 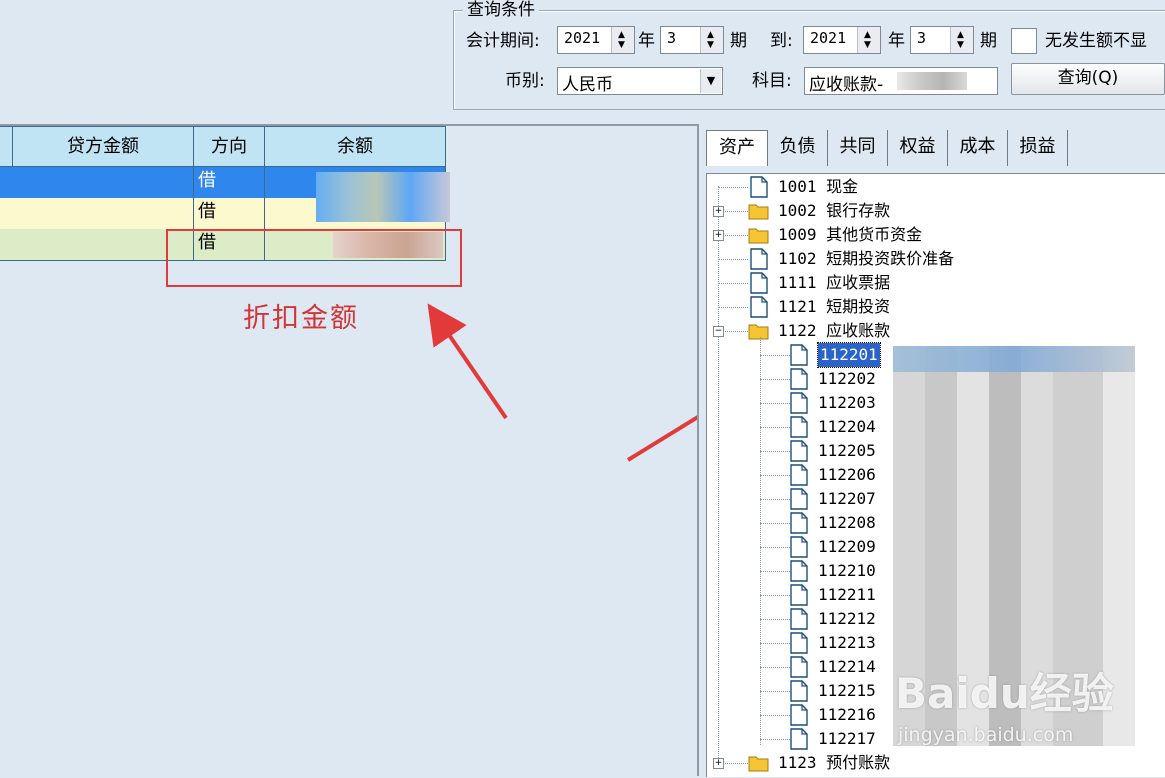 I want to click on watermark-url: jingyan.baidu.com, so click(x=986, y=735).